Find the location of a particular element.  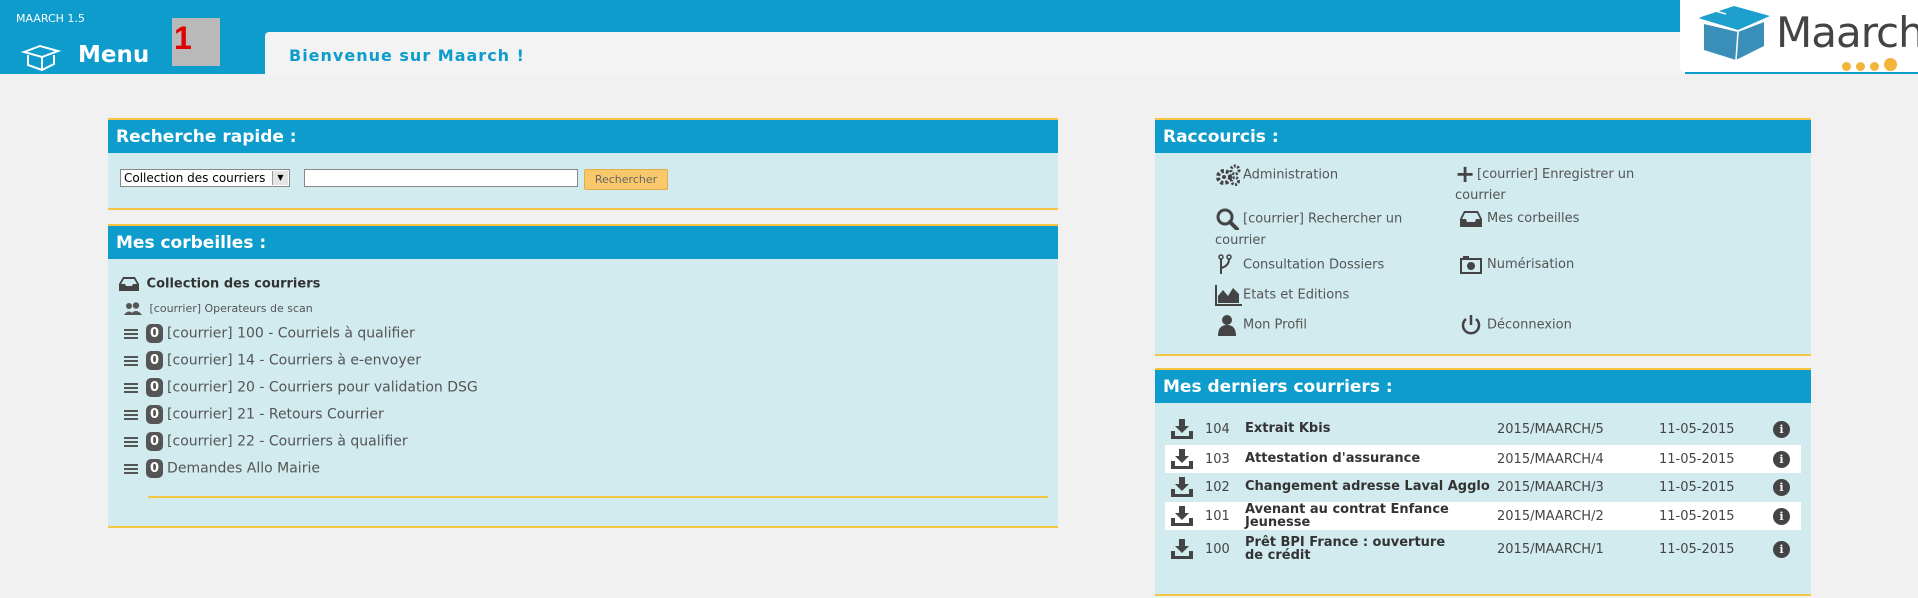

shortcut-administration: Administration is located at coordinates (1330, 175).